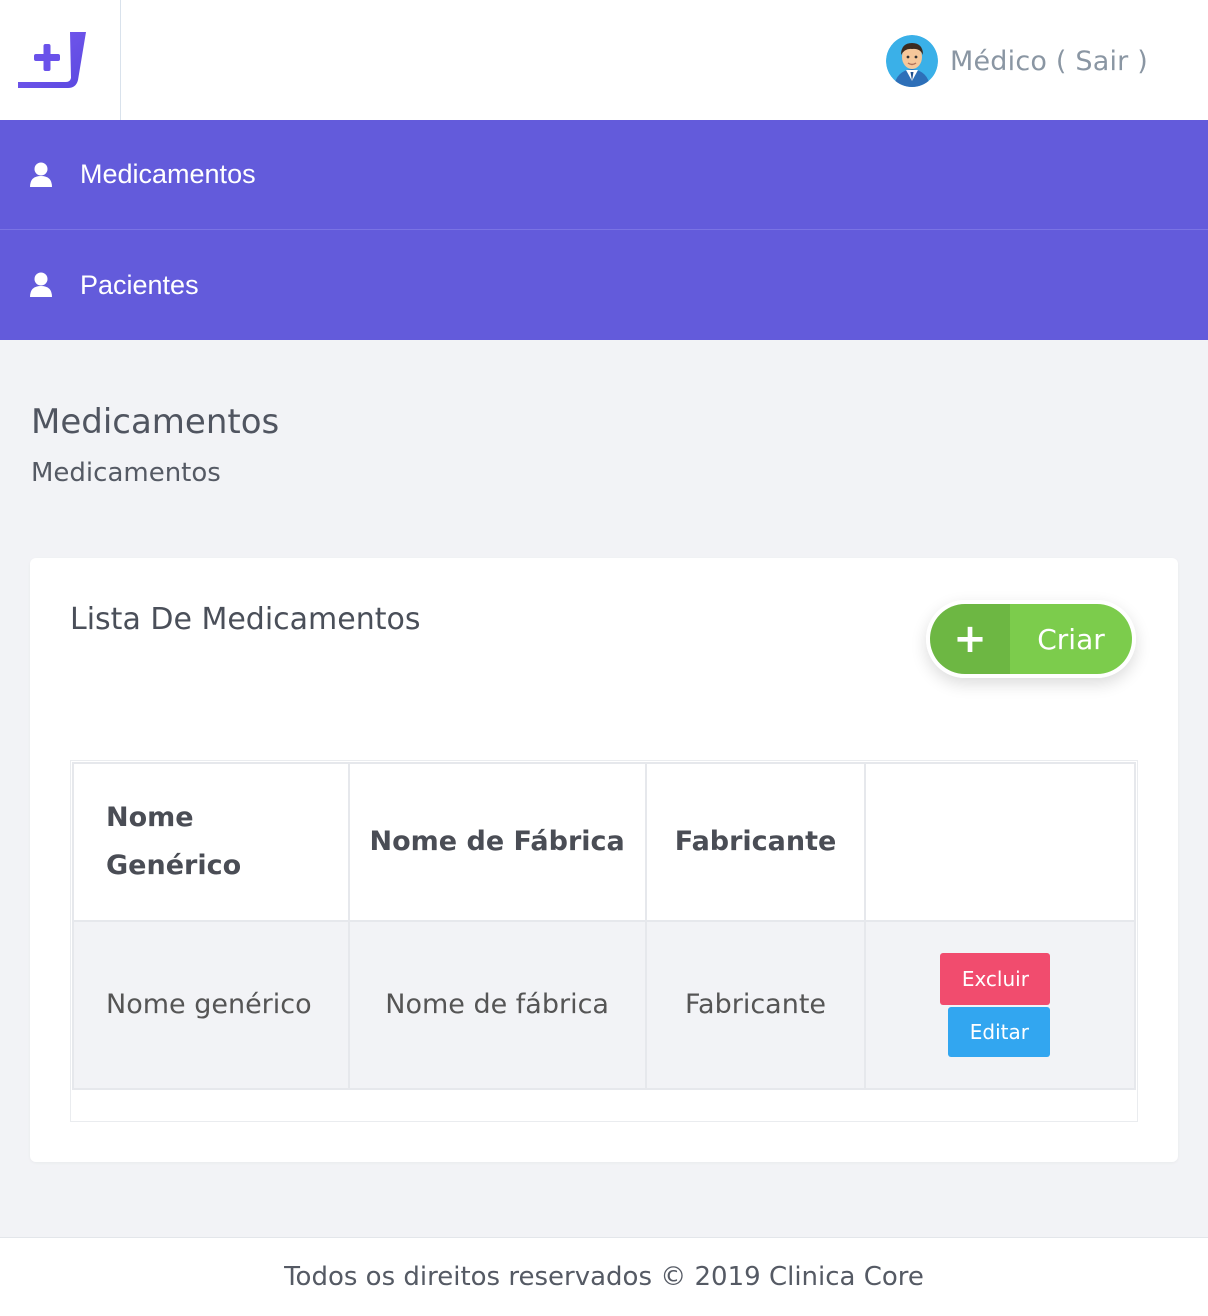 Image resolution: width=1208 pixels, height=1316 pixels. What do you see at coordinates (126, 473) in the screenshot?
I see `breadcrumb: Medicamentos` at bounding box center [126, 473].